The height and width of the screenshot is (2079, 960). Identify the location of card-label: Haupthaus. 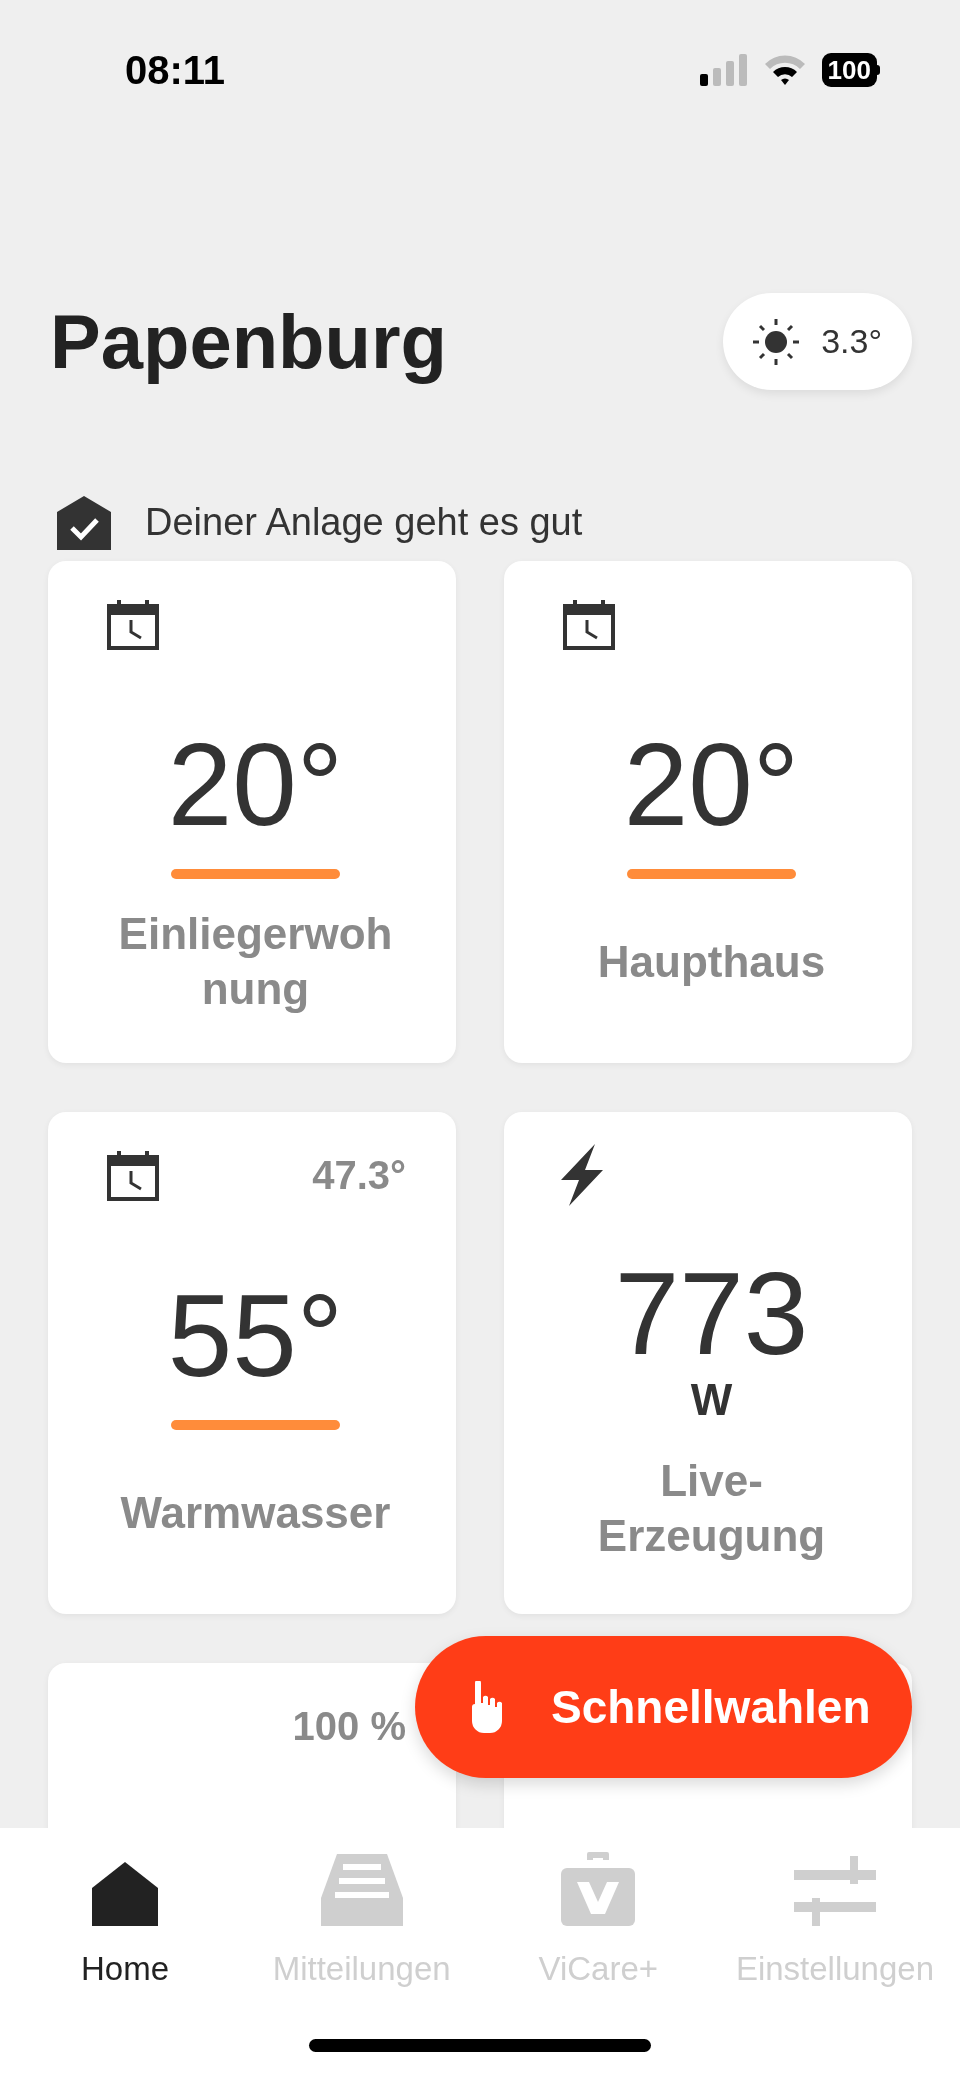
(711, 961).